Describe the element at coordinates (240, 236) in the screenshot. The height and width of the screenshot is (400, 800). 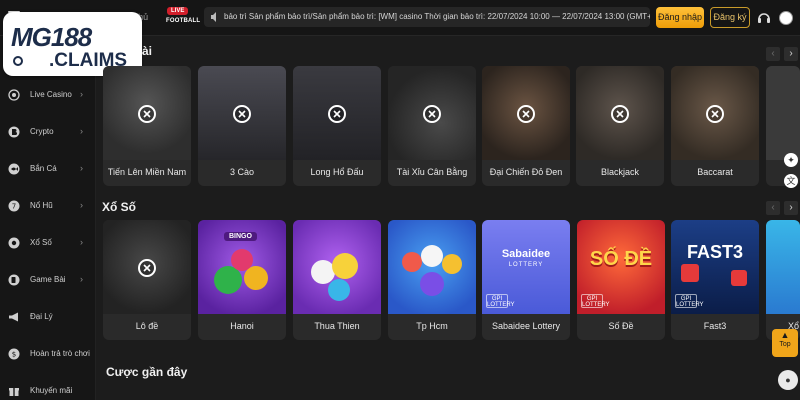
I see `bingo-tag: BINGO` at that location.